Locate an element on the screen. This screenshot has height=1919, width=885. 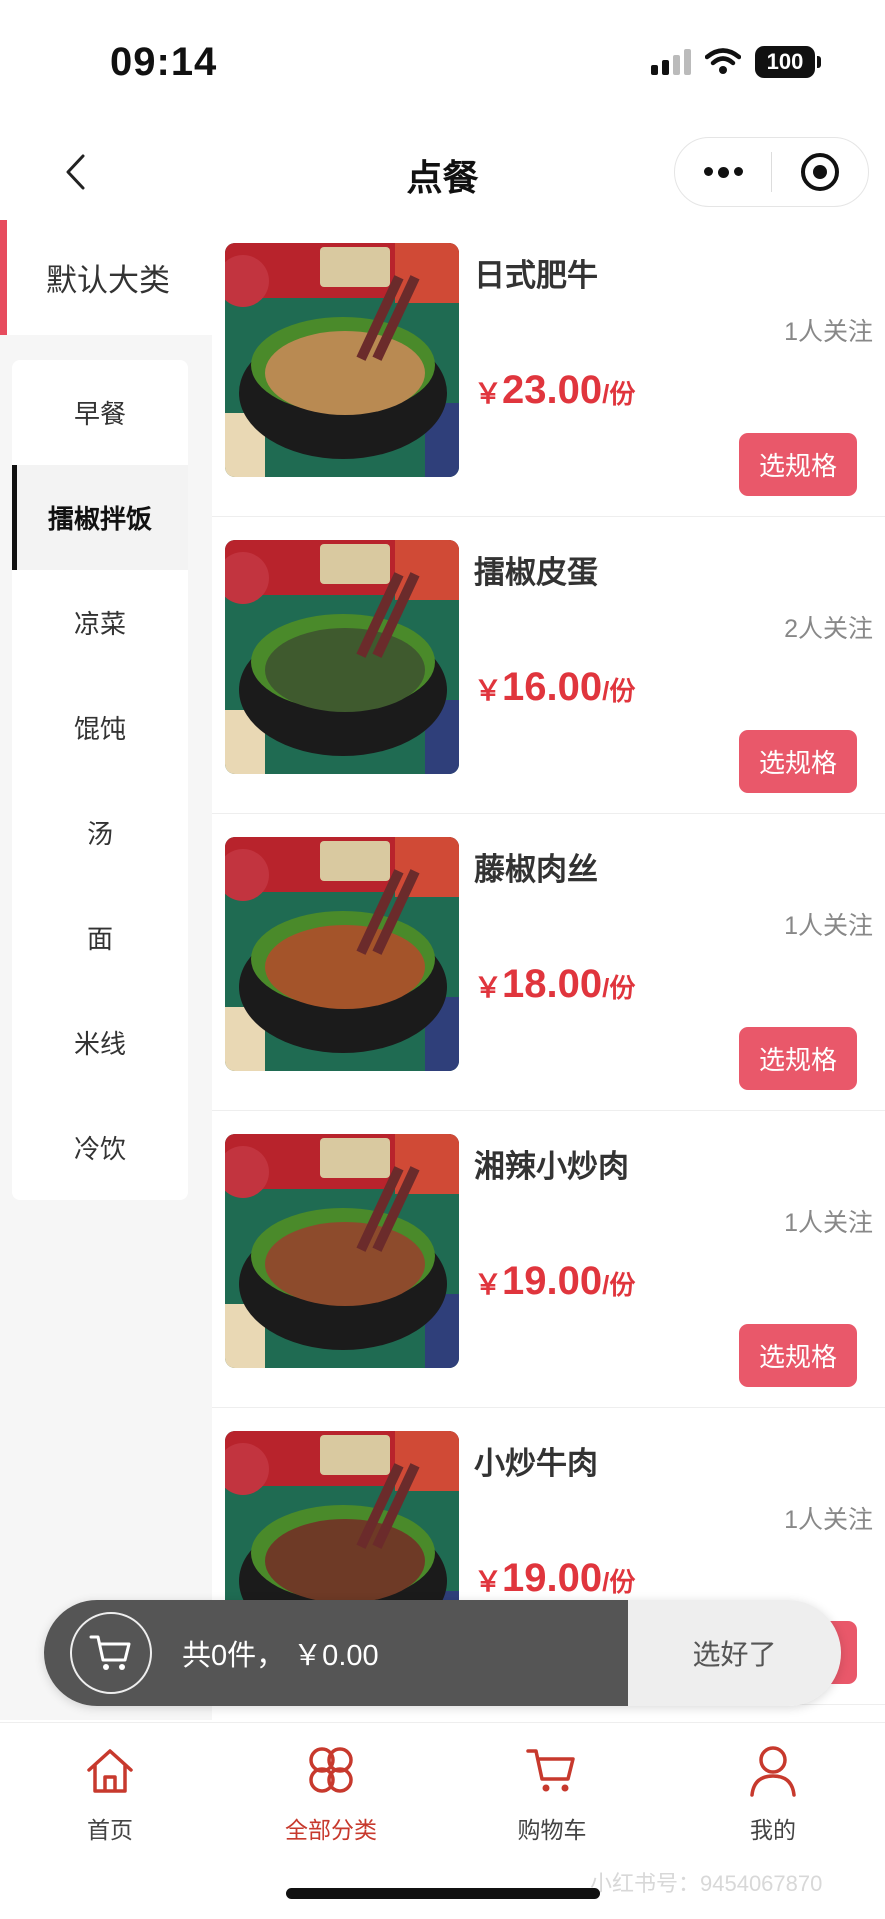
product-name: 藤椒肉丝 is located at coordinates (536, 869).